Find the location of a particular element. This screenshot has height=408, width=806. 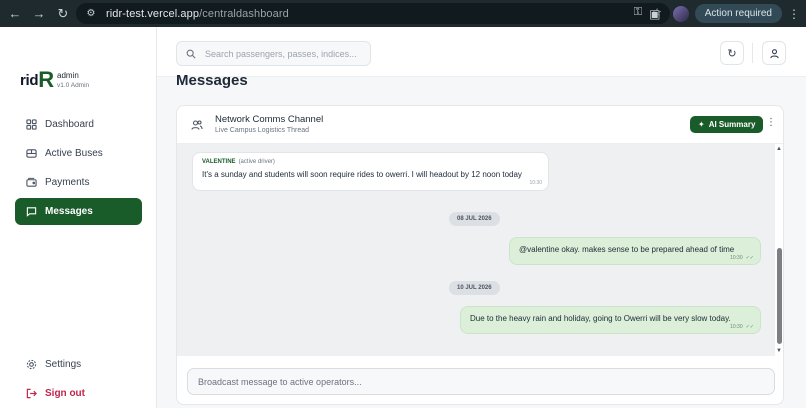

sidebar-bottom-nav: Settings Sign out is located at coordinates (78, 379).